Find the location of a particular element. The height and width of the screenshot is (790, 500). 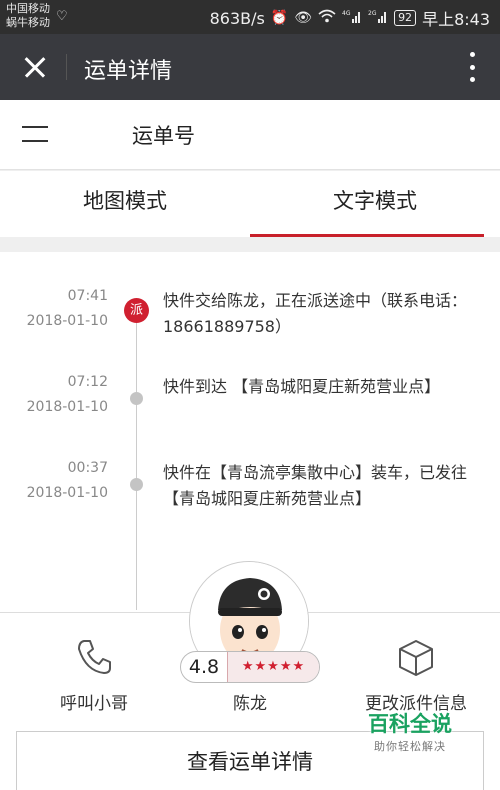

phone-icon is located at coordinates (94, 657).